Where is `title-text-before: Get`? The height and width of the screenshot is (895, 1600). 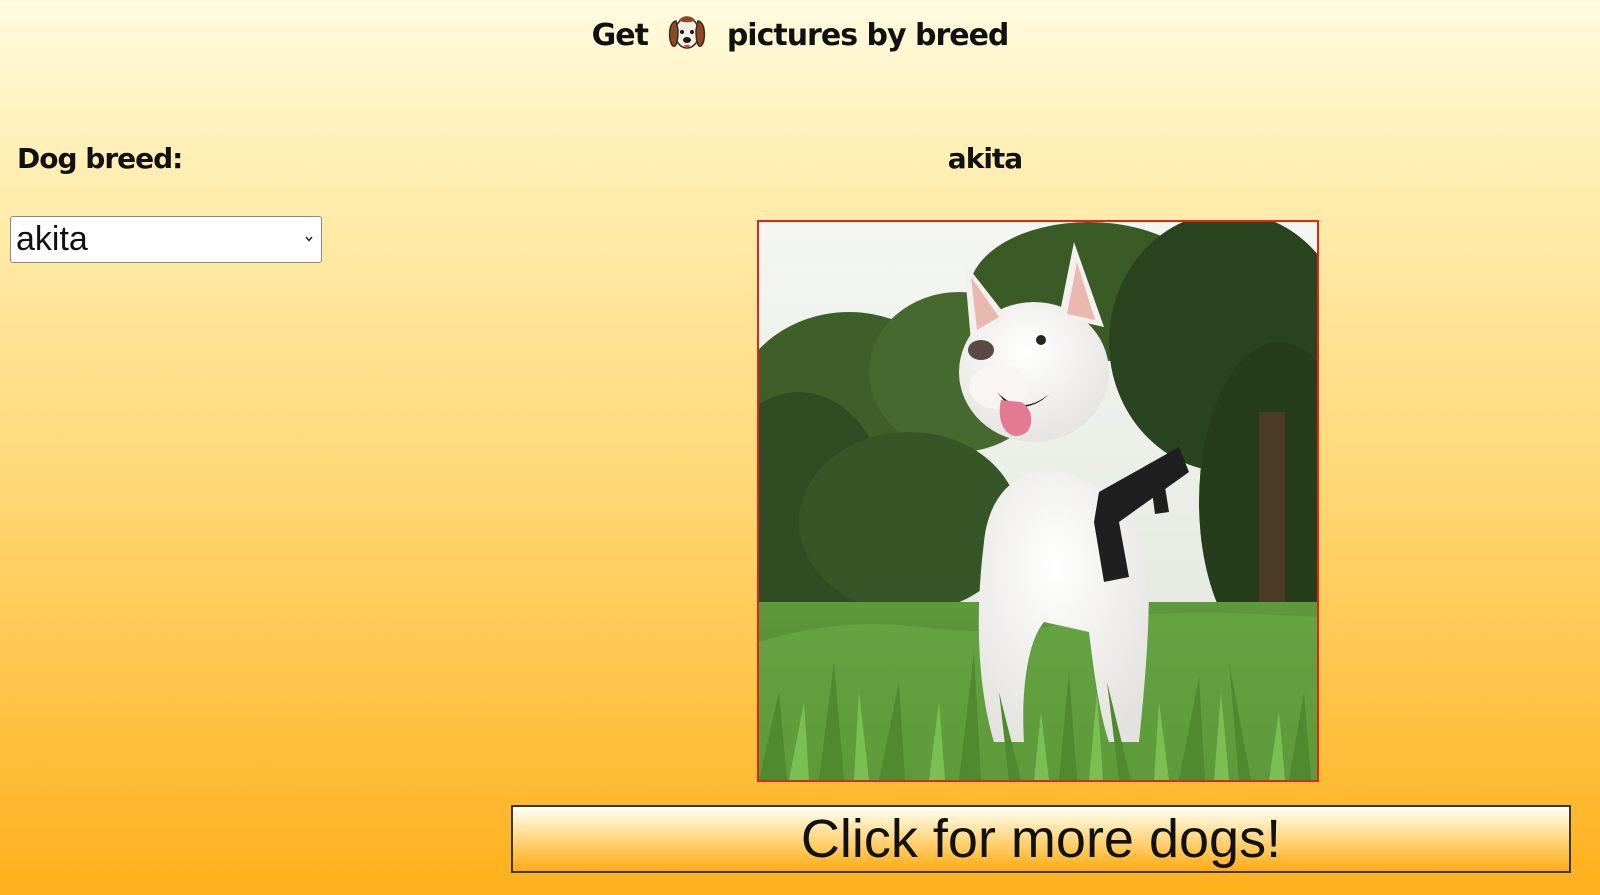 title-text-before: Get is located at coordinates (620, 35).